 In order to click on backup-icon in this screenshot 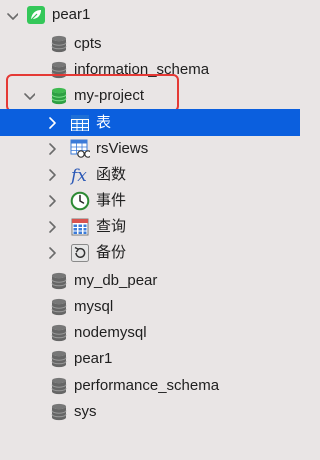, I will do `click(80, 253)`.